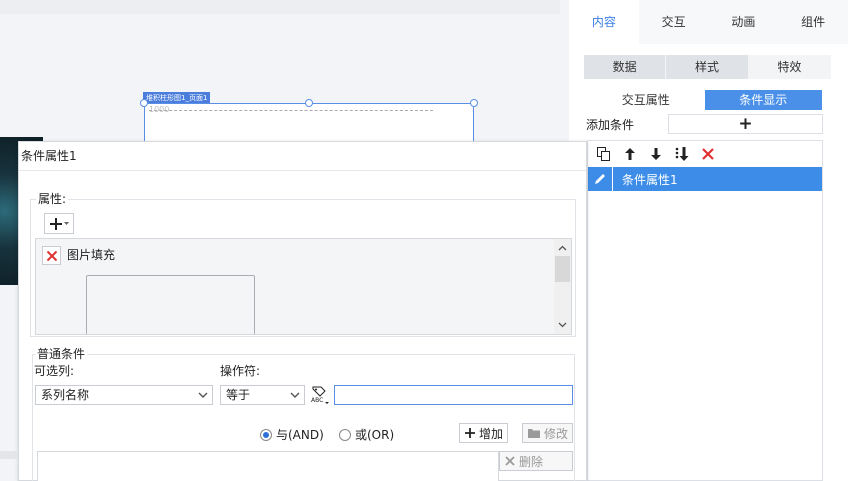 This screenshot has height=481, width=848. Describe the element at coordinates (813, 22) in the screenshot. I see `tab-components: 组件` at that location.